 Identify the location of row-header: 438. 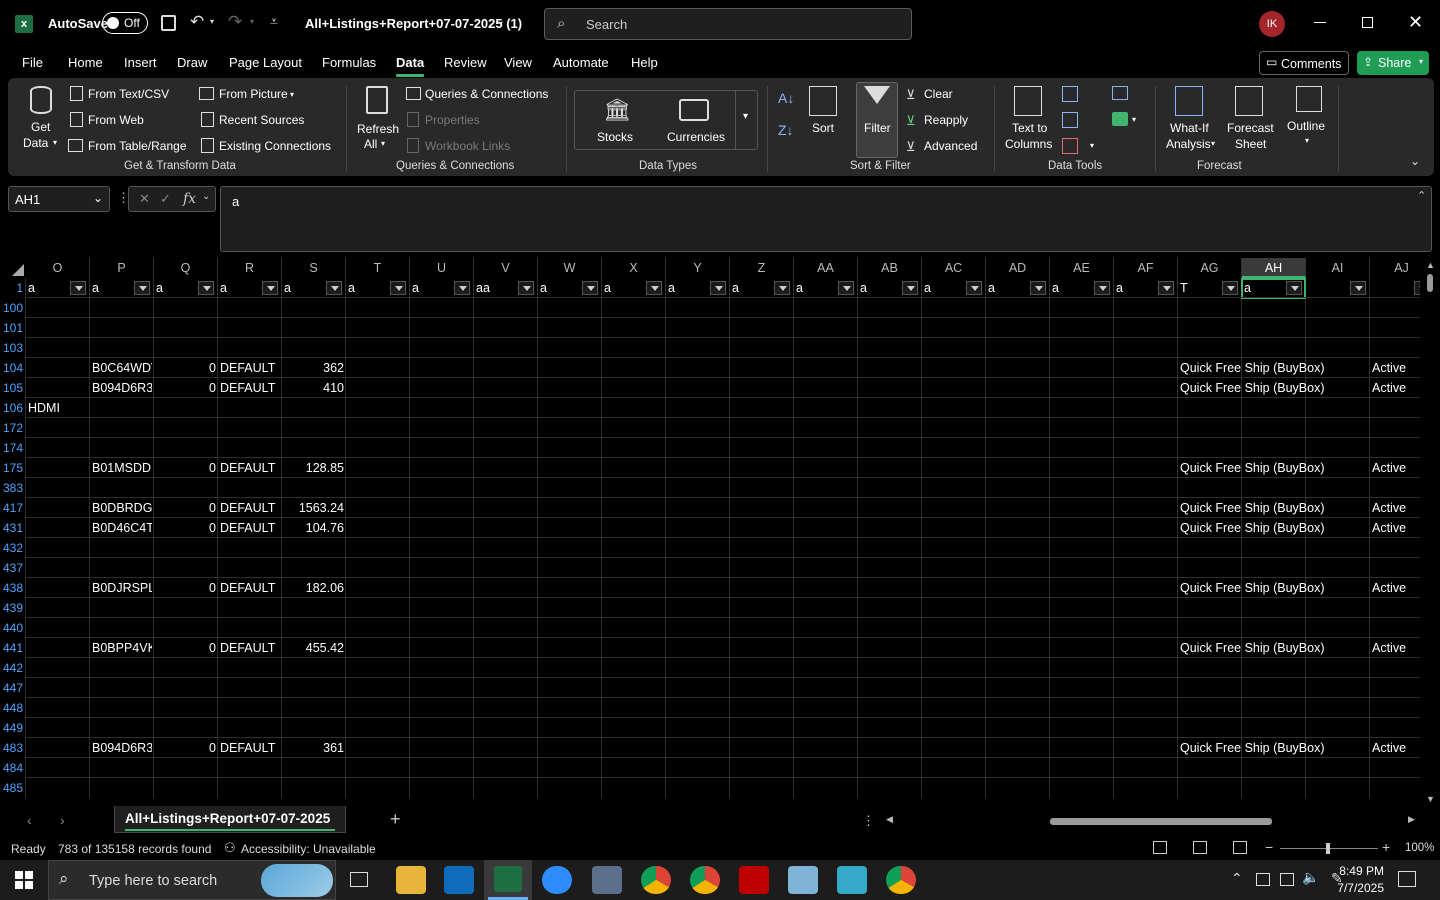
(12, 588).